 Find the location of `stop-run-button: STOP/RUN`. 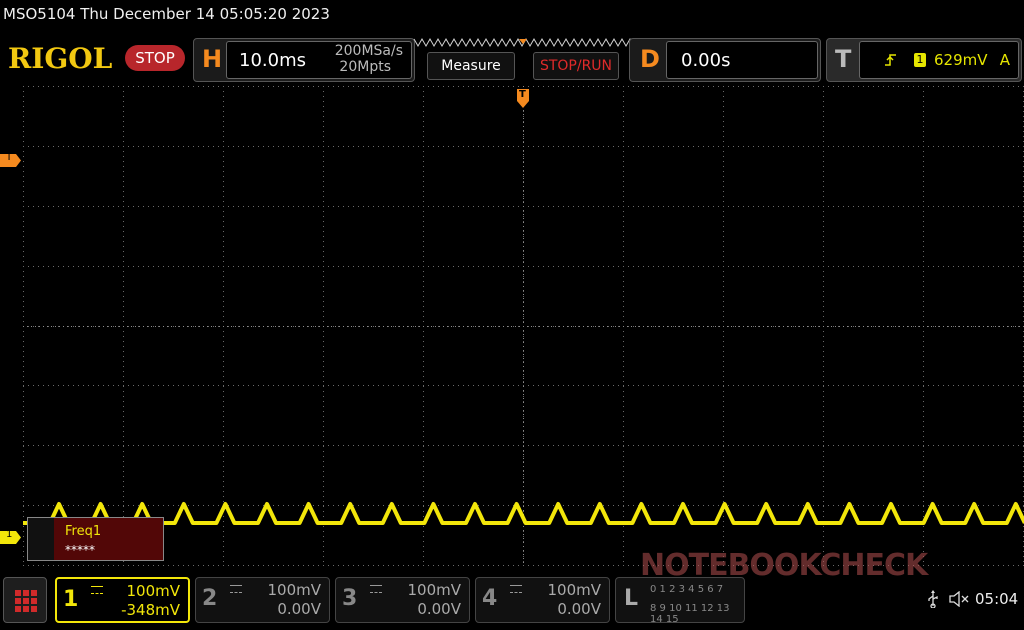

stop-run-button: STOP/RUN is located at coordinates (576, 66).